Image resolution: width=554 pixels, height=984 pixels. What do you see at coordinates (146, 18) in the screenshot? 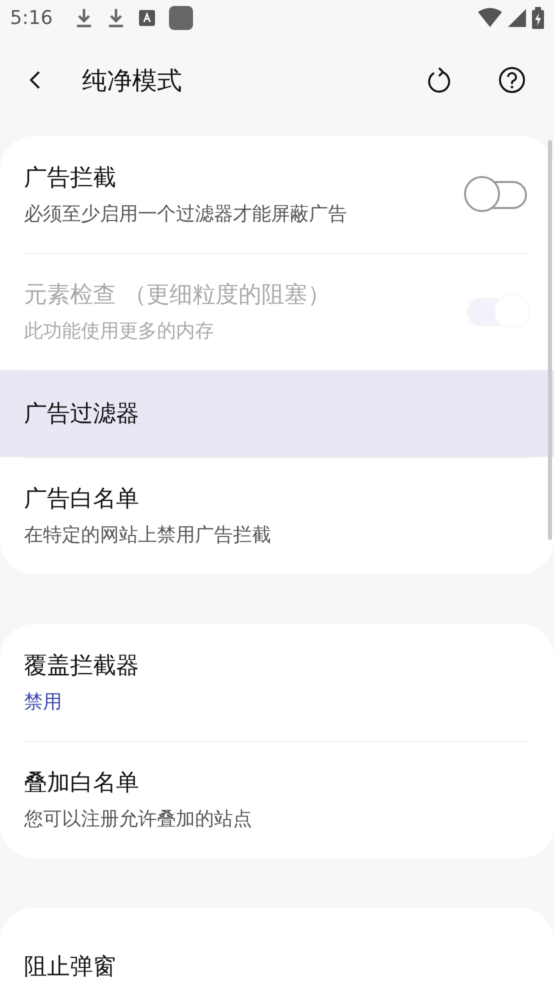
I see `app-notification-icon` at bounding box center [146, 18].